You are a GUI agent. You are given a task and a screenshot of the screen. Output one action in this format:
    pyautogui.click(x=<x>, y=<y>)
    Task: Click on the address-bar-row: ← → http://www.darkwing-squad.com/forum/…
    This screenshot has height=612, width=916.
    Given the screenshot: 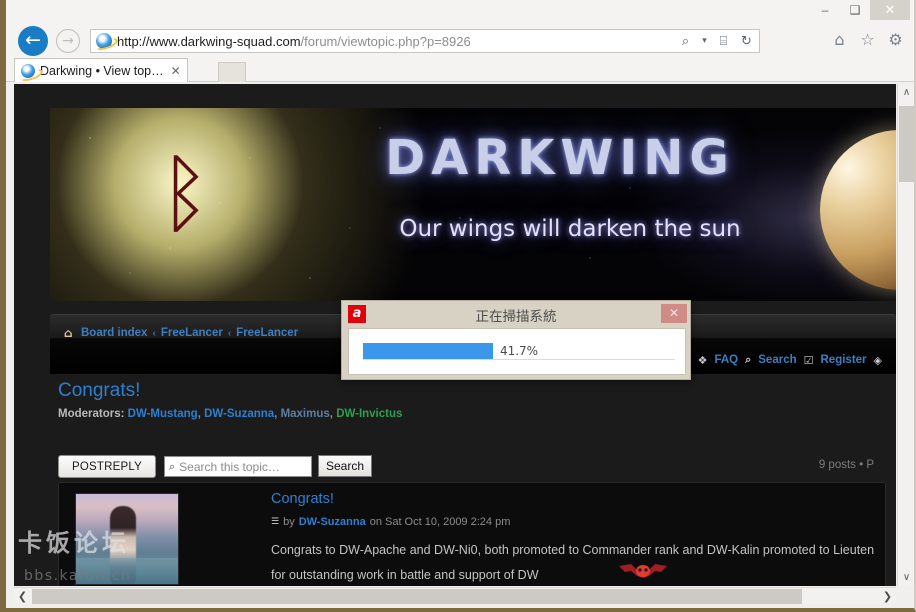 What is the action you would take?
    pyautogui.click(x=460, y=41)
    